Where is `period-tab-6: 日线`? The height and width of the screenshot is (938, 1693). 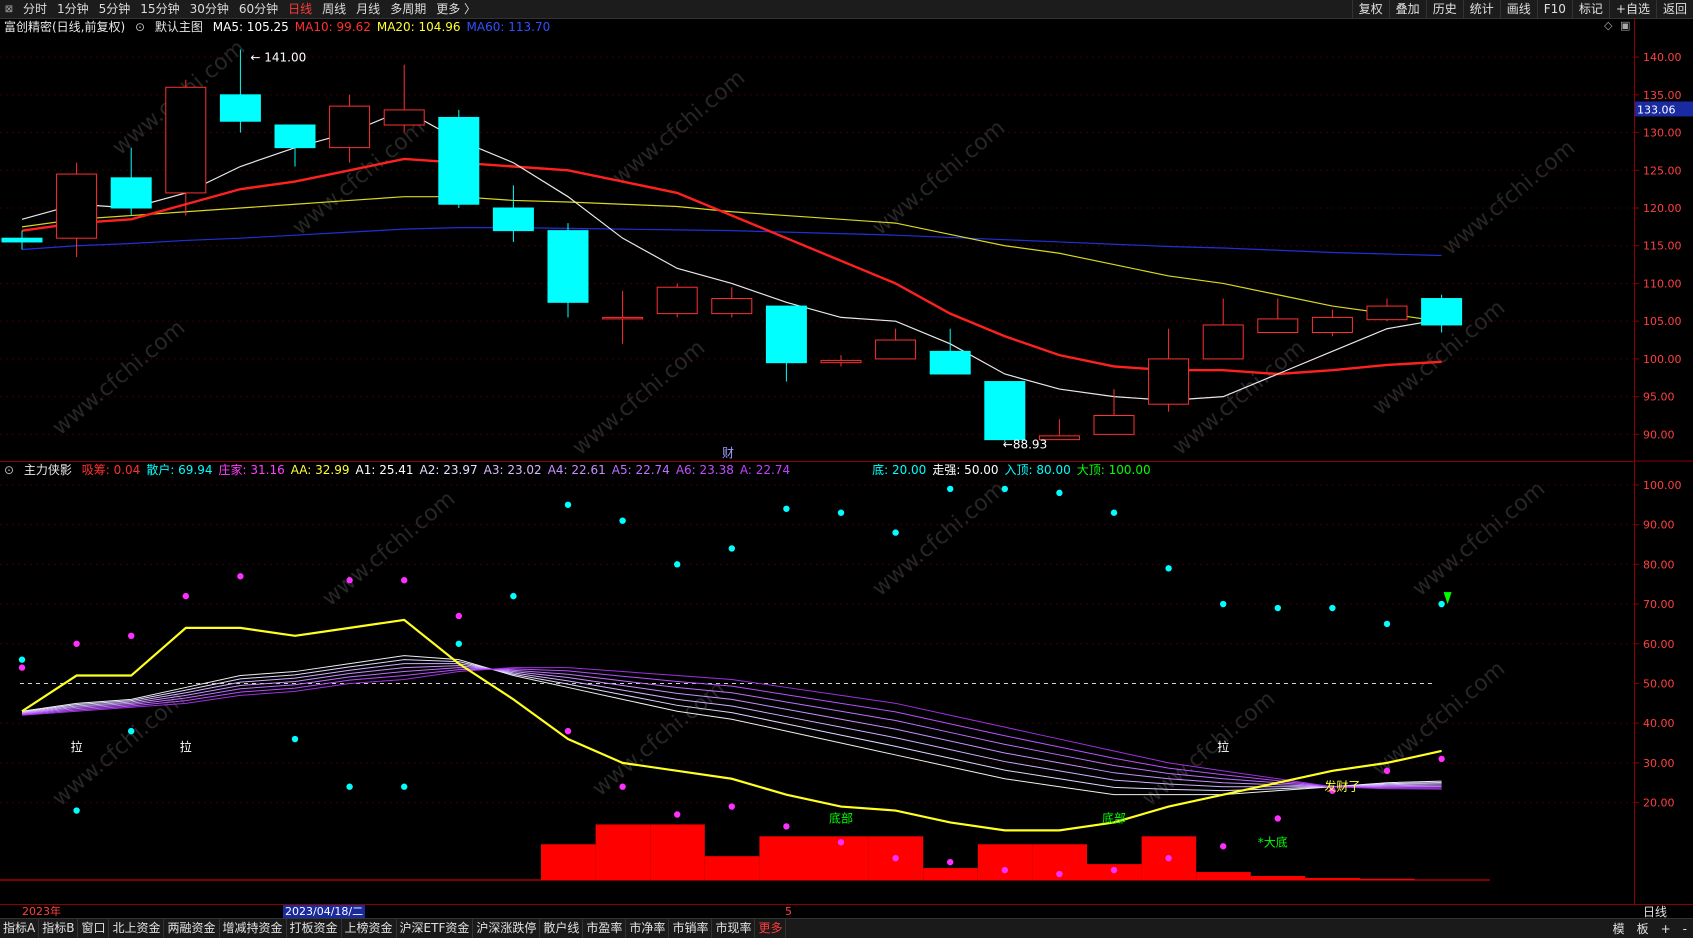 period-tab-6: 日线 is located at coordinates (300, 9).